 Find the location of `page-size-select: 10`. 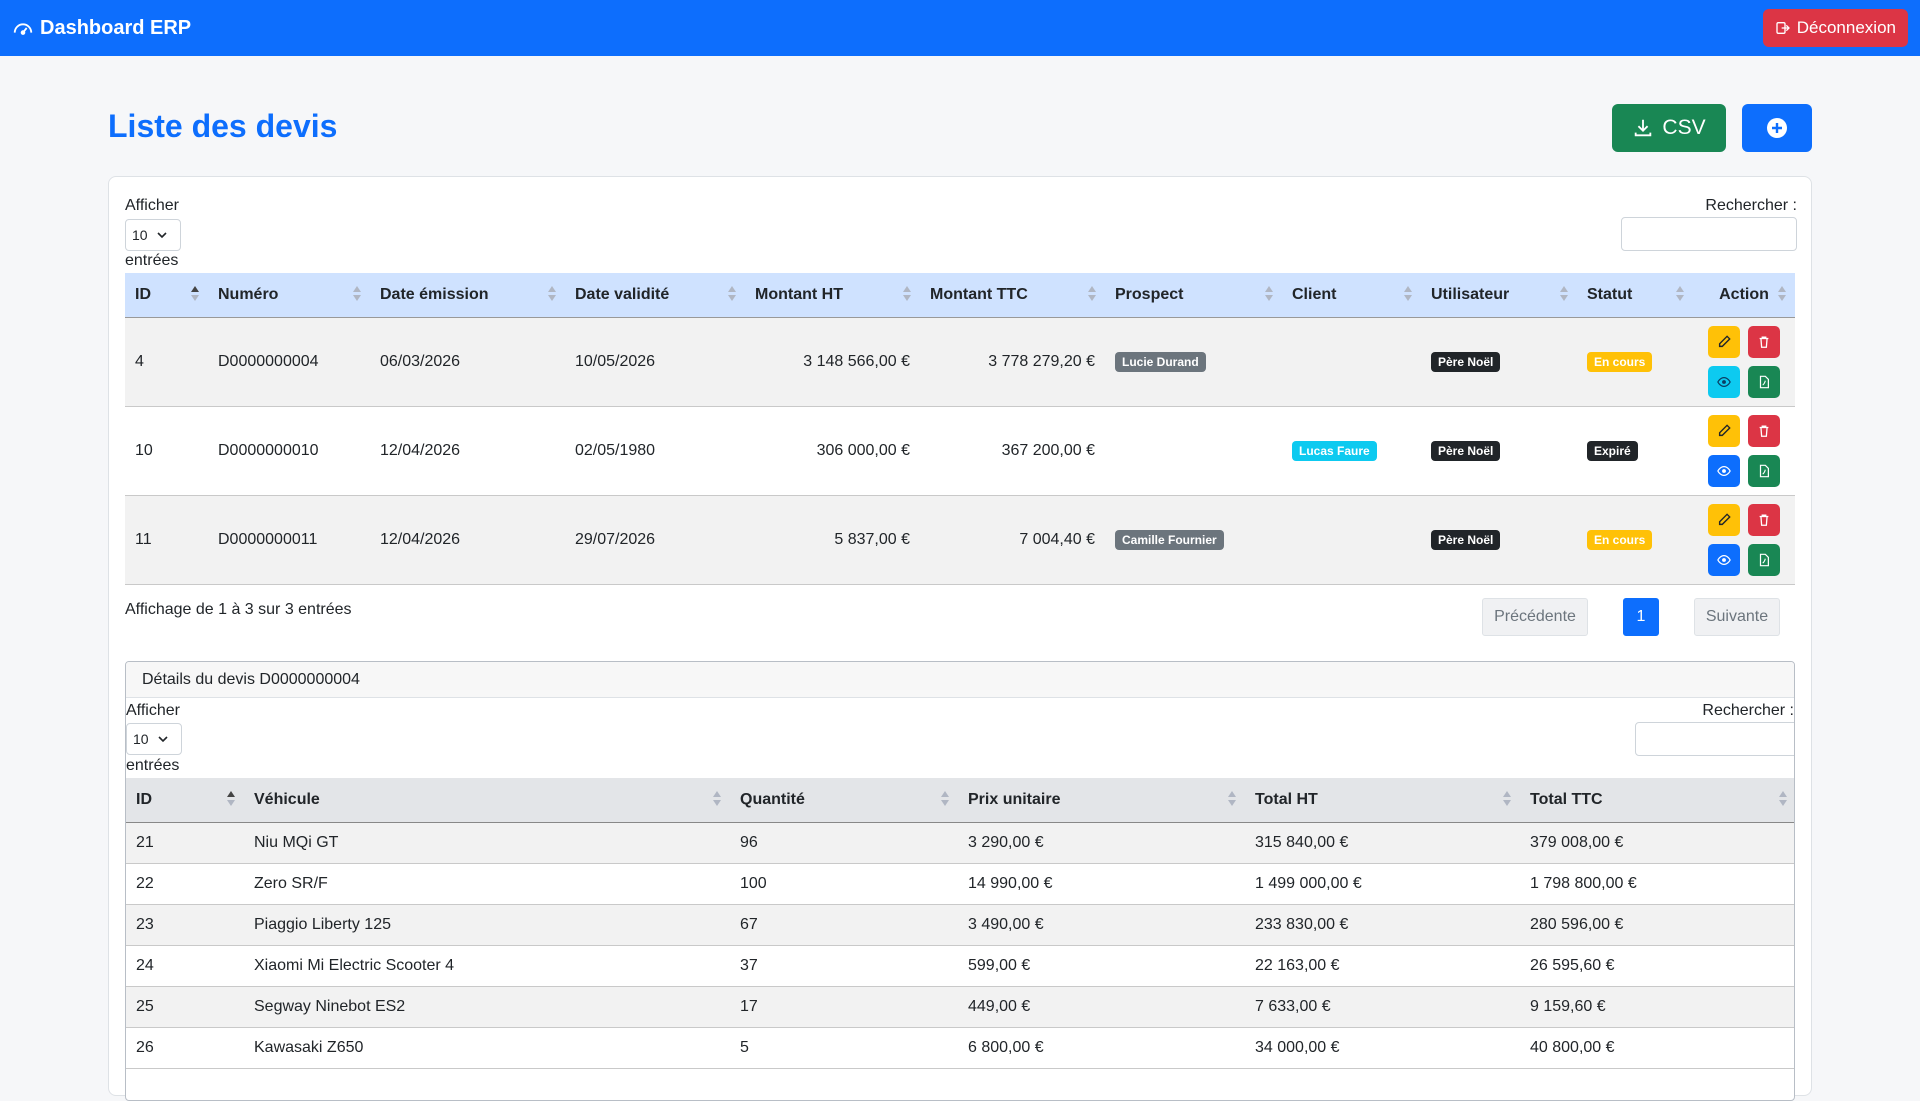

page-size-select: 10 is located at coordinates (153, 235).